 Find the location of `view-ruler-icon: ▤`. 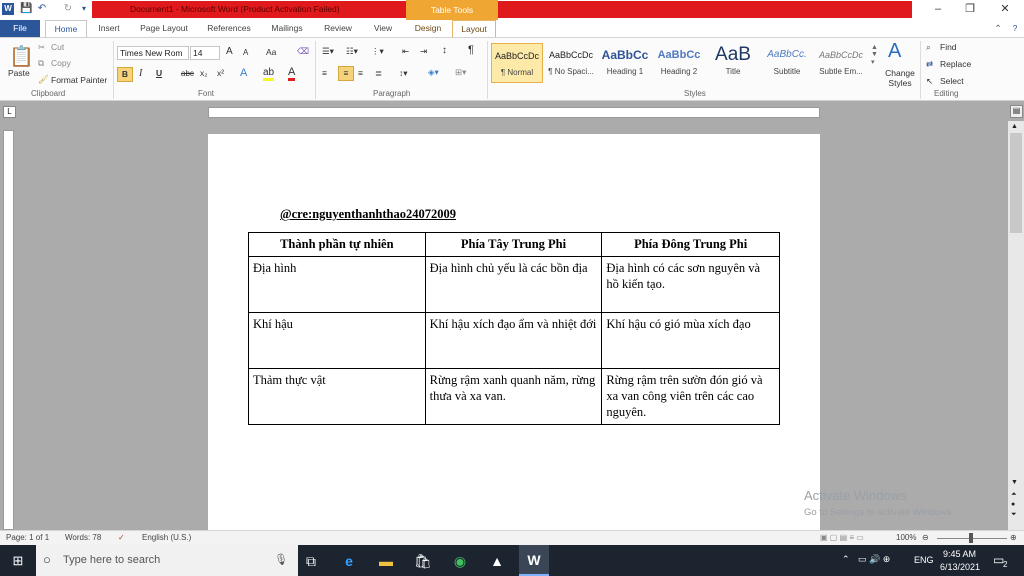

view-ruler-icon: ▤ is located at coordinates (1016, 111).